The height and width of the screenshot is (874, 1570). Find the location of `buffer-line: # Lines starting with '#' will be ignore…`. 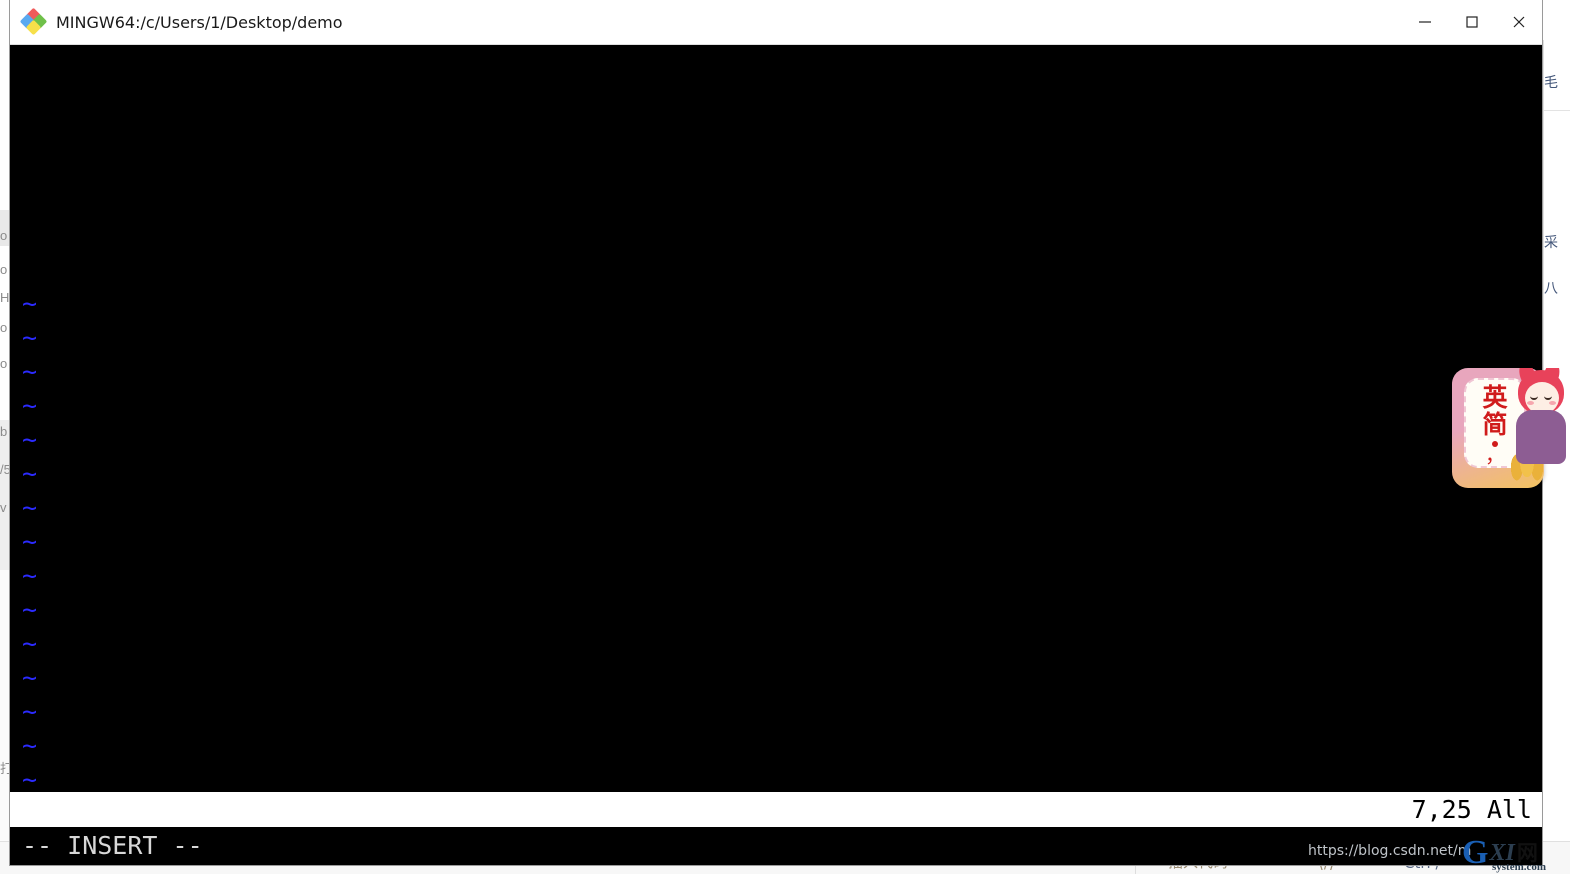

buffer-line: # Lines starting with '#' will be ignore… is located at coordinates (782, 202).